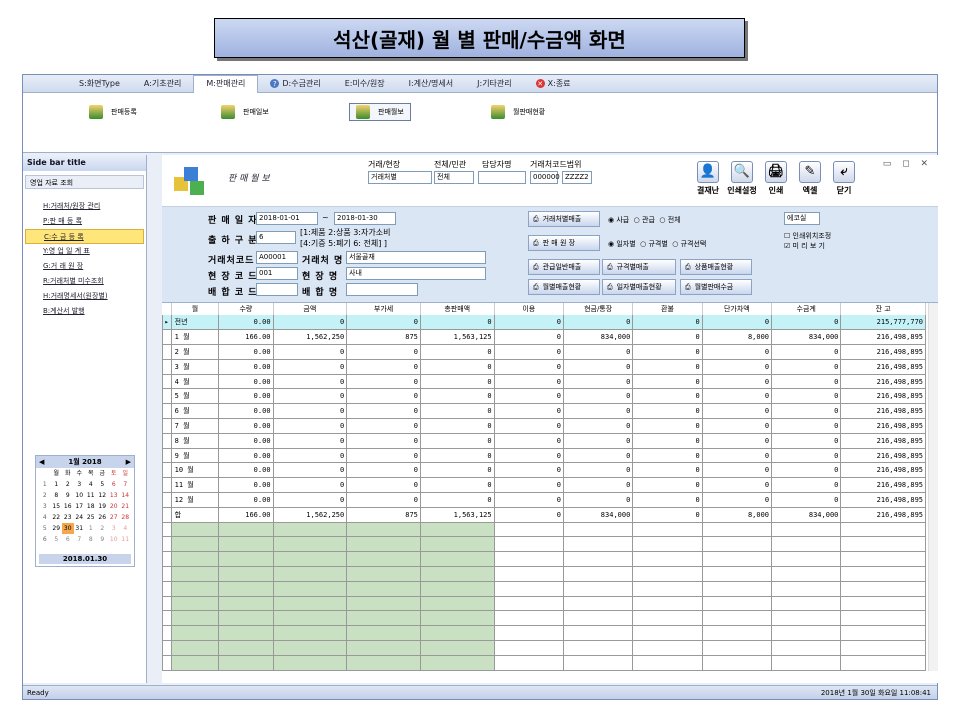  Describe the element at coordinates (162, 84) in the screenshot. I see `menu-item: A:기초관리` at that location.